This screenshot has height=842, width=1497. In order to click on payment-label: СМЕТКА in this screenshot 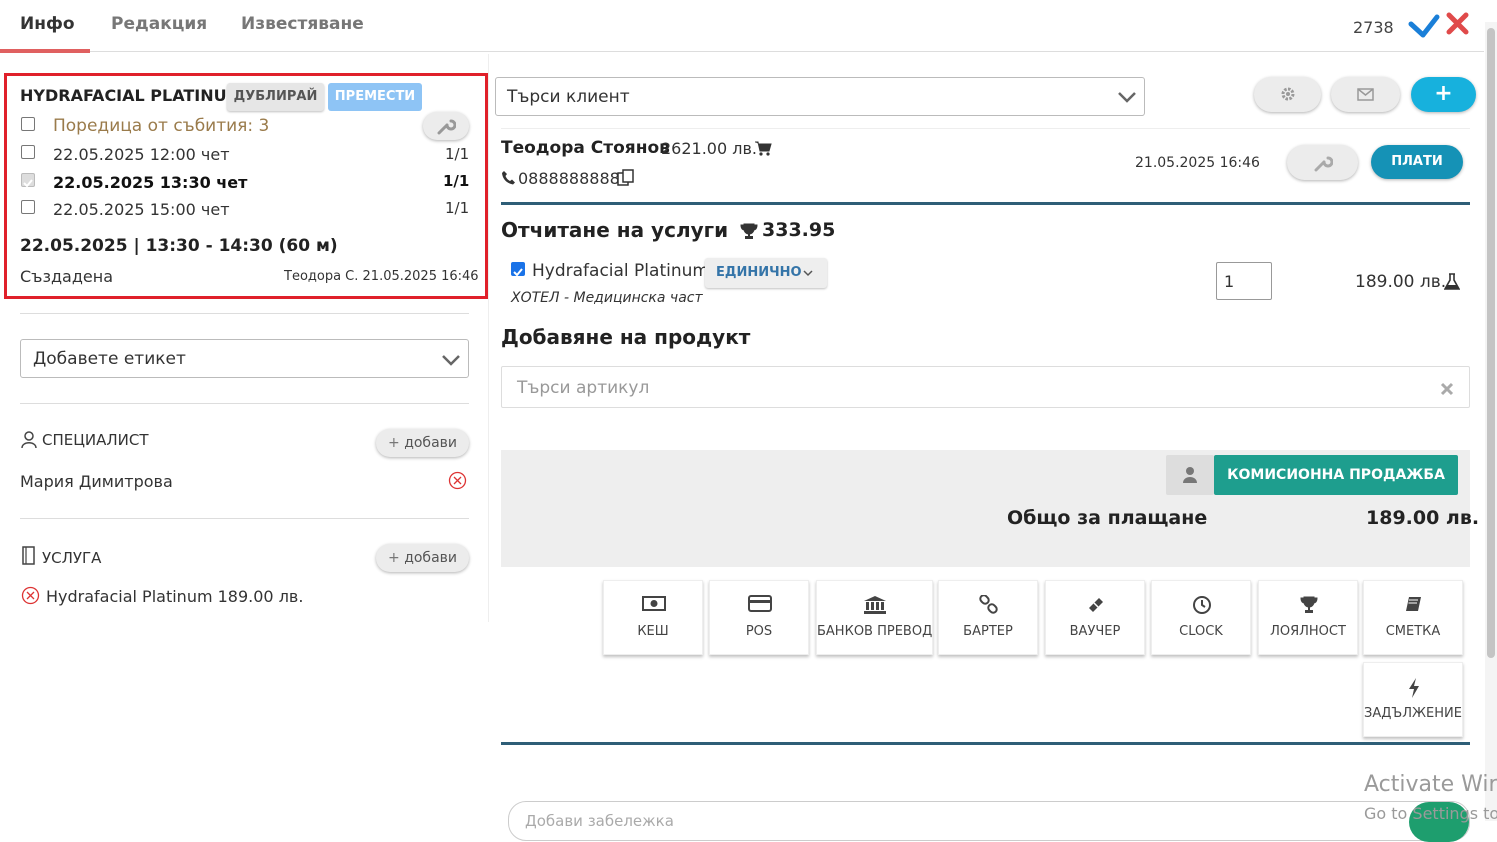, I will do `click(1413, 631)`.